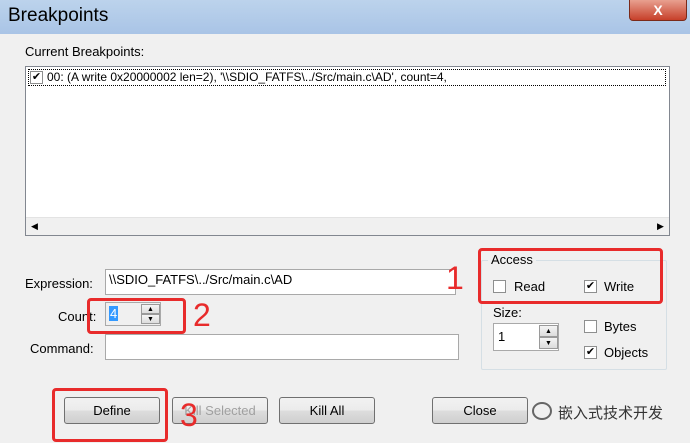 The image size is (690, 443). Describe the element at coordinates (85, 51) in the screenshot. I see `current-breakpoints-label: Current Breakpoints:` at that location.